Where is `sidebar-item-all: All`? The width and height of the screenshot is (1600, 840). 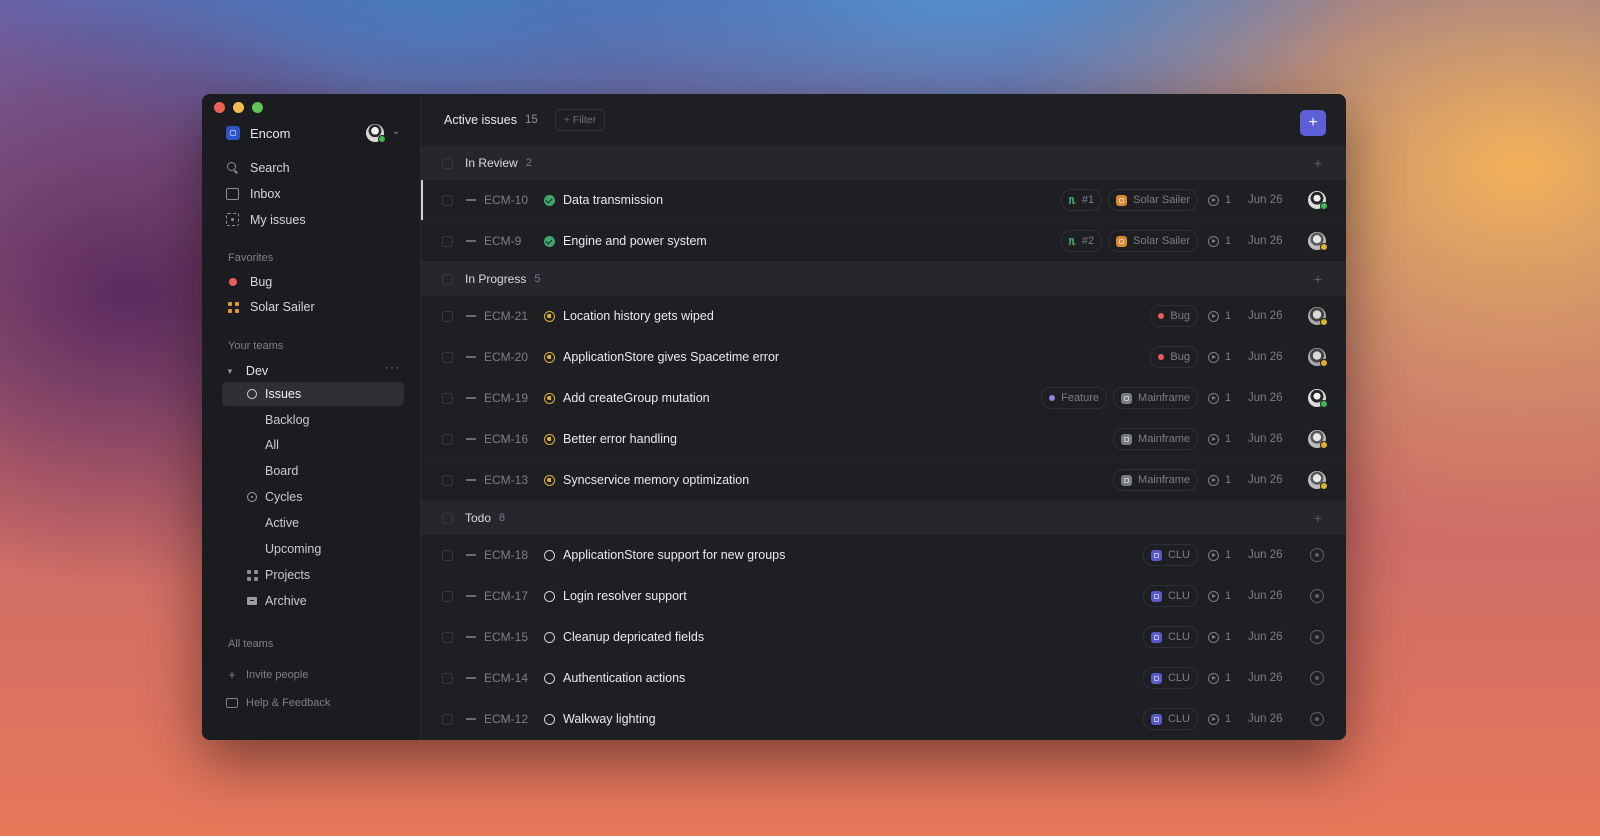
sidebar-item-all: All is located at coordinates (313, 445).